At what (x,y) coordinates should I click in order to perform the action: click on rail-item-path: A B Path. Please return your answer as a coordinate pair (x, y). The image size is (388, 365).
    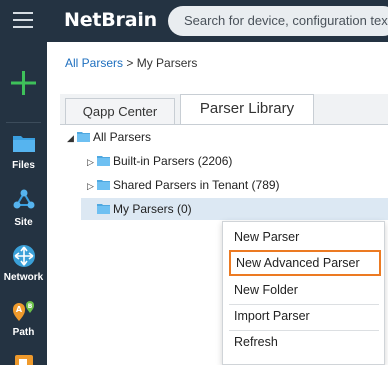
    Looking at the image, I should click on (23, 318).